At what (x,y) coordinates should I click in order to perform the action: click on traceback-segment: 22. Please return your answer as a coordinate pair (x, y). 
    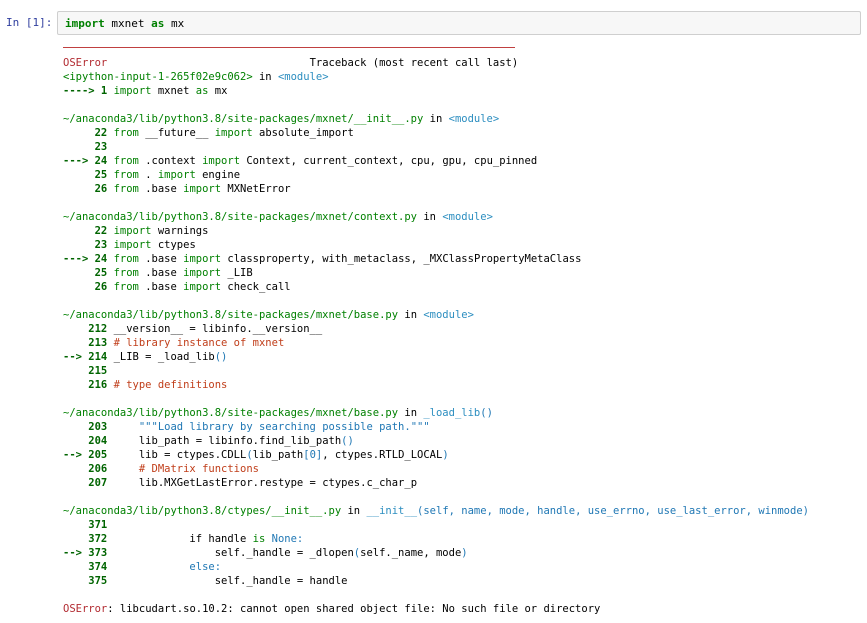
    Looking at the image, I should click on (88, 231).